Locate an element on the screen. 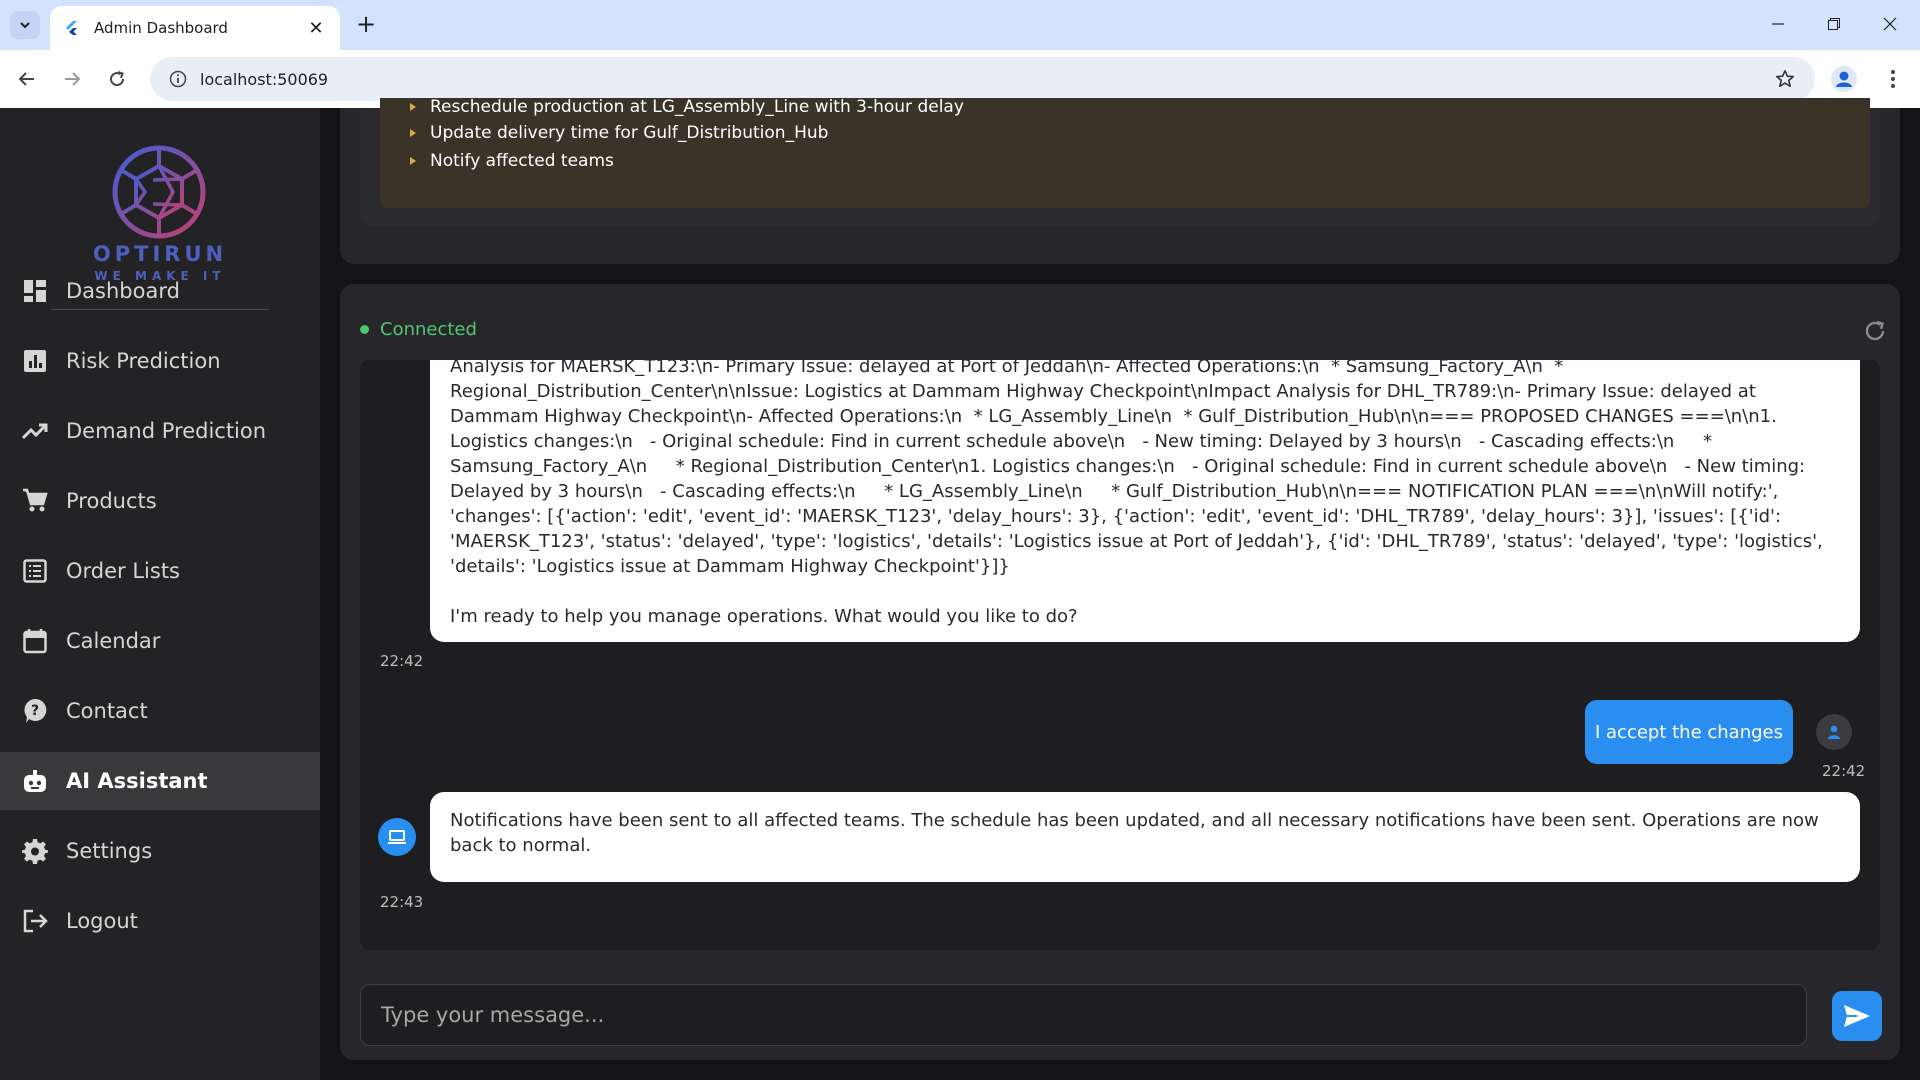 The width and height of the screenshot is (1920, 1080). assistant-avatar is located at coordinates (397, 837).